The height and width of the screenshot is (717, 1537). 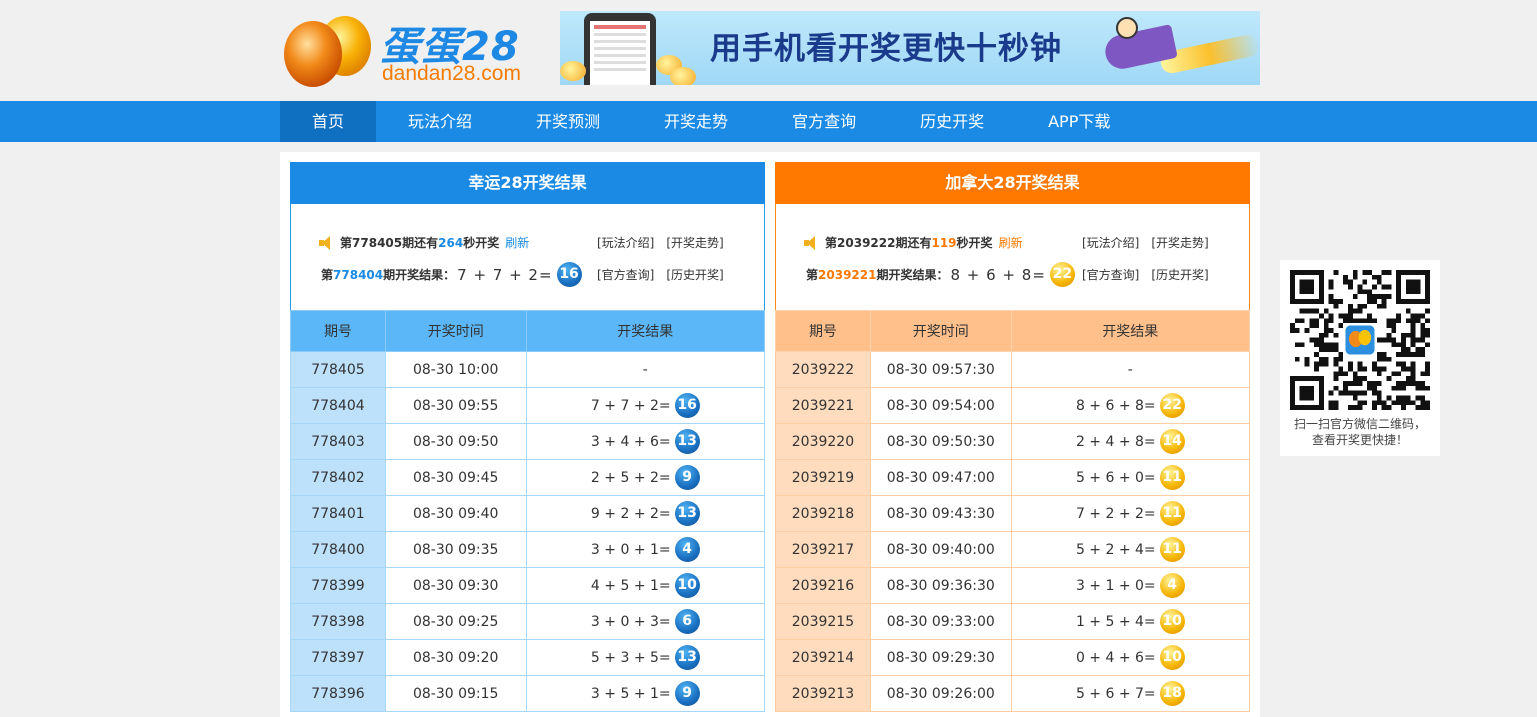 What do you see at coordinates (630, 657) in the screenshot?
I see `result-formula: 5 + 3 + 5=` at bounding box center [630, 657].